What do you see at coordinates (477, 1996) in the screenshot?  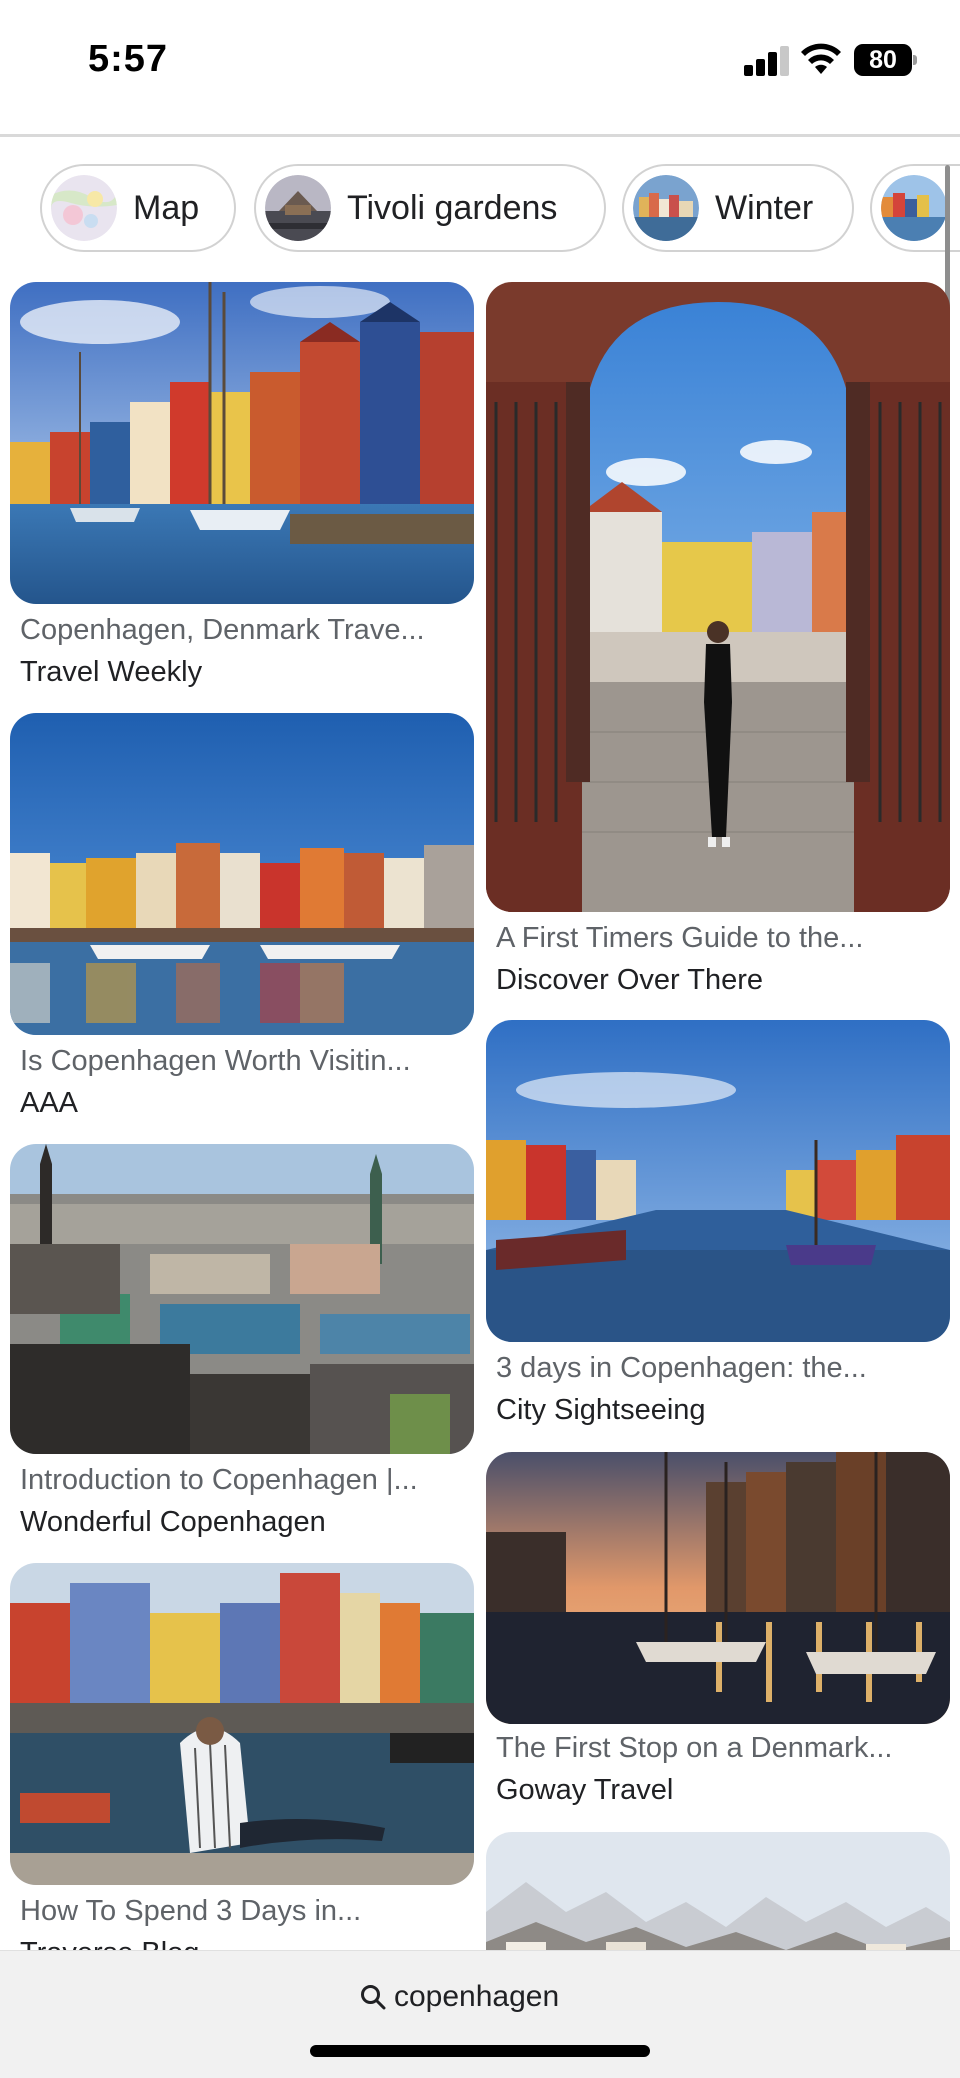 I see `search-query-text: copenhagen` at bounding box center [477, 1996].